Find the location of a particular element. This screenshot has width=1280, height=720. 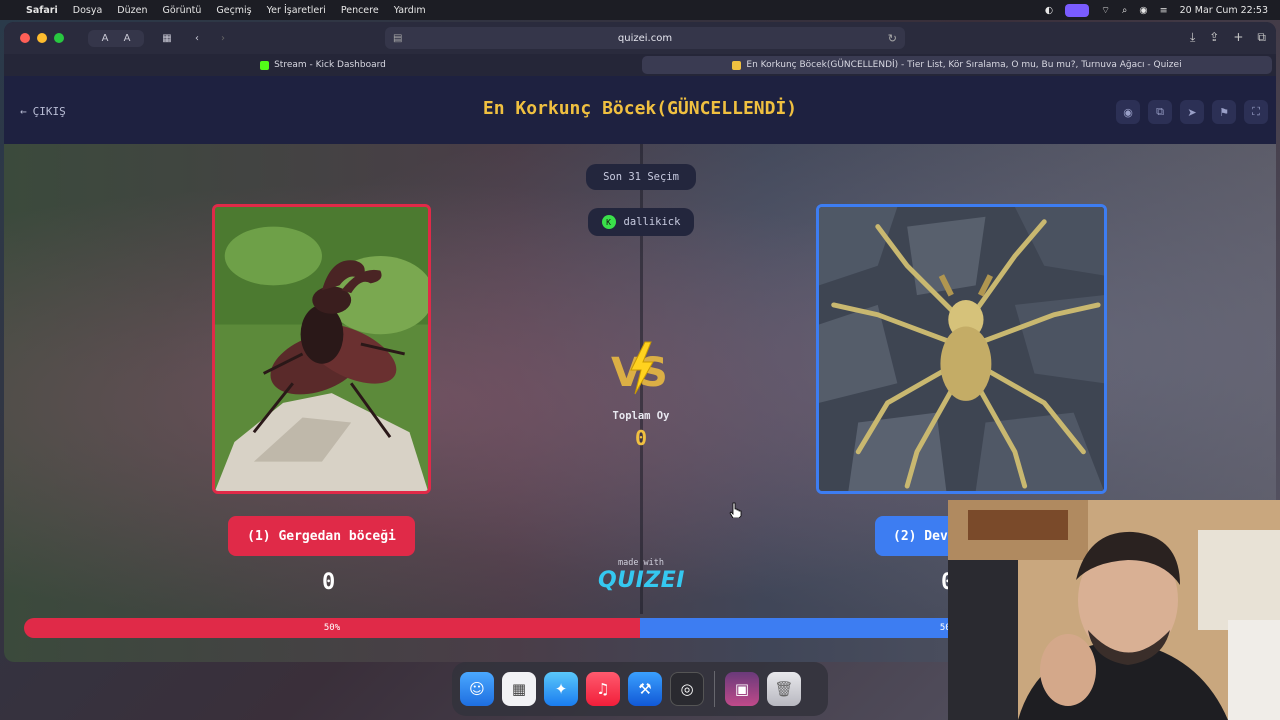

minimize-window-button is located at coordinates (42, 38).